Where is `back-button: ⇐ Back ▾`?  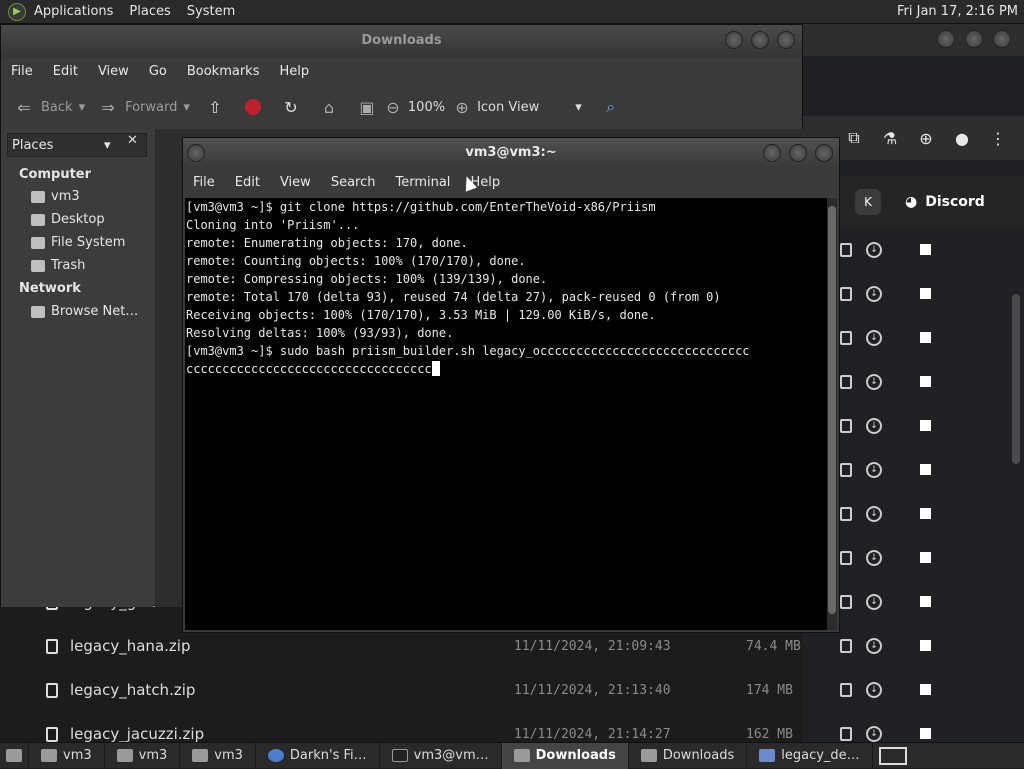 back-button: ⇐ Back ▾ is located at coordinates (49, 107).